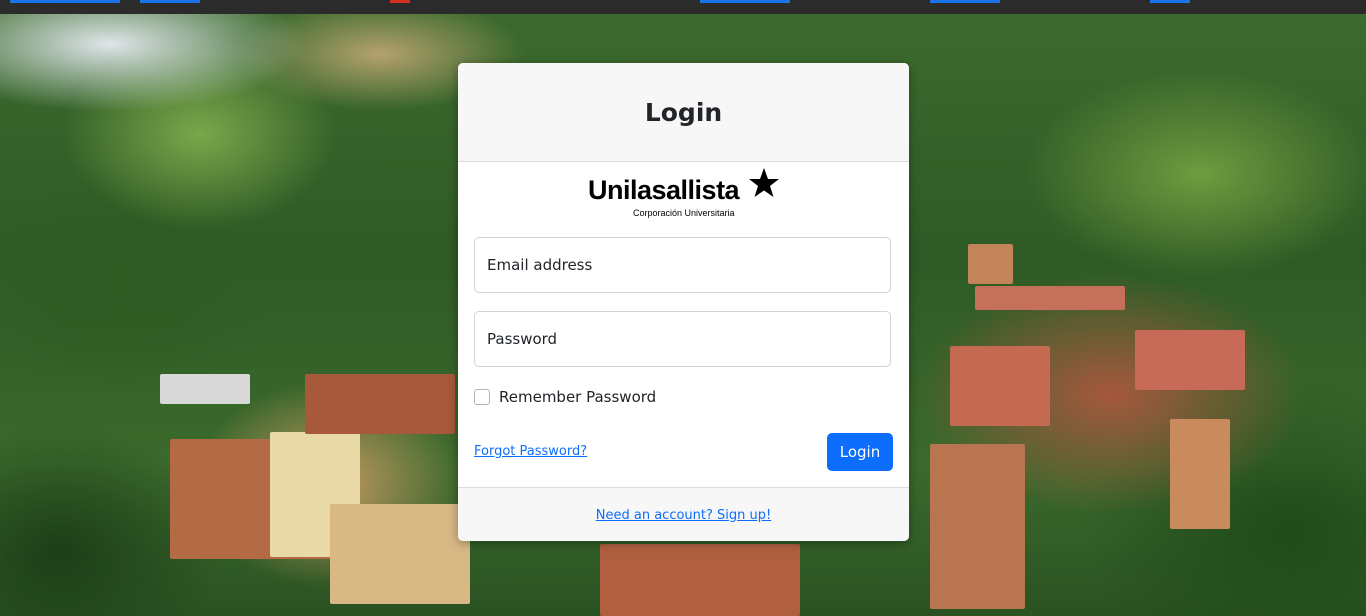 This screenshot has width=1366, height=616. What do you see at coordinates (684, 213) in the screenshot?
I see `logo-tagline: Corporación Universitaria` at bounding box center [684, 213].